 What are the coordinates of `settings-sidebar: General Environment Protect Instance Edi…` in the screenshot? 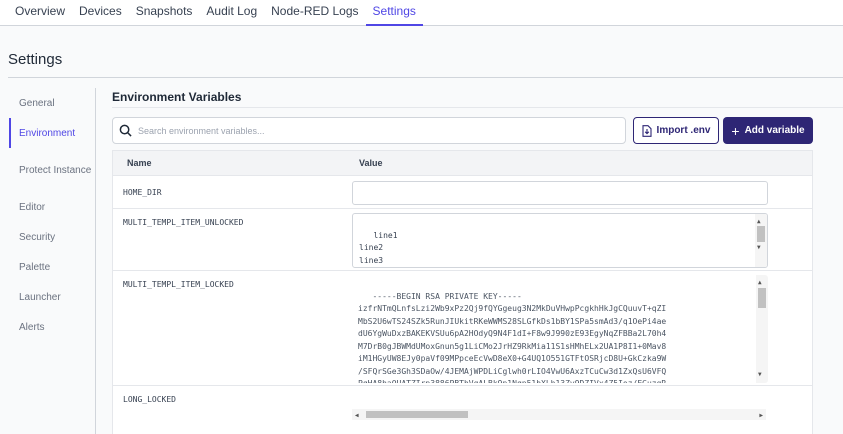 It's located at (52, 215).